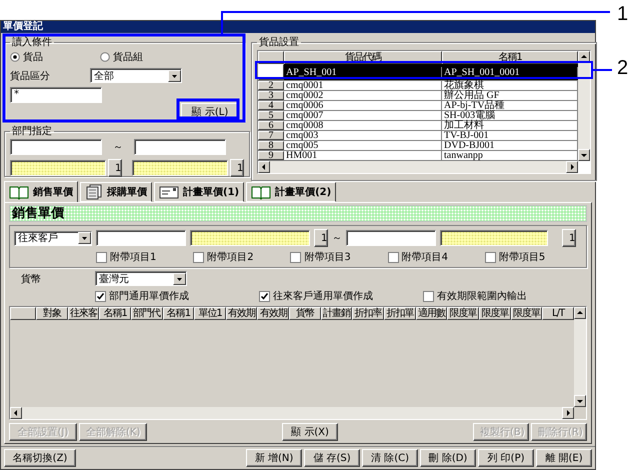  What do you see at coordinates (149, 296) in the screenshot?
I see `checkbox-label: 部門通用單價作成` at bounding box center [149, 296].